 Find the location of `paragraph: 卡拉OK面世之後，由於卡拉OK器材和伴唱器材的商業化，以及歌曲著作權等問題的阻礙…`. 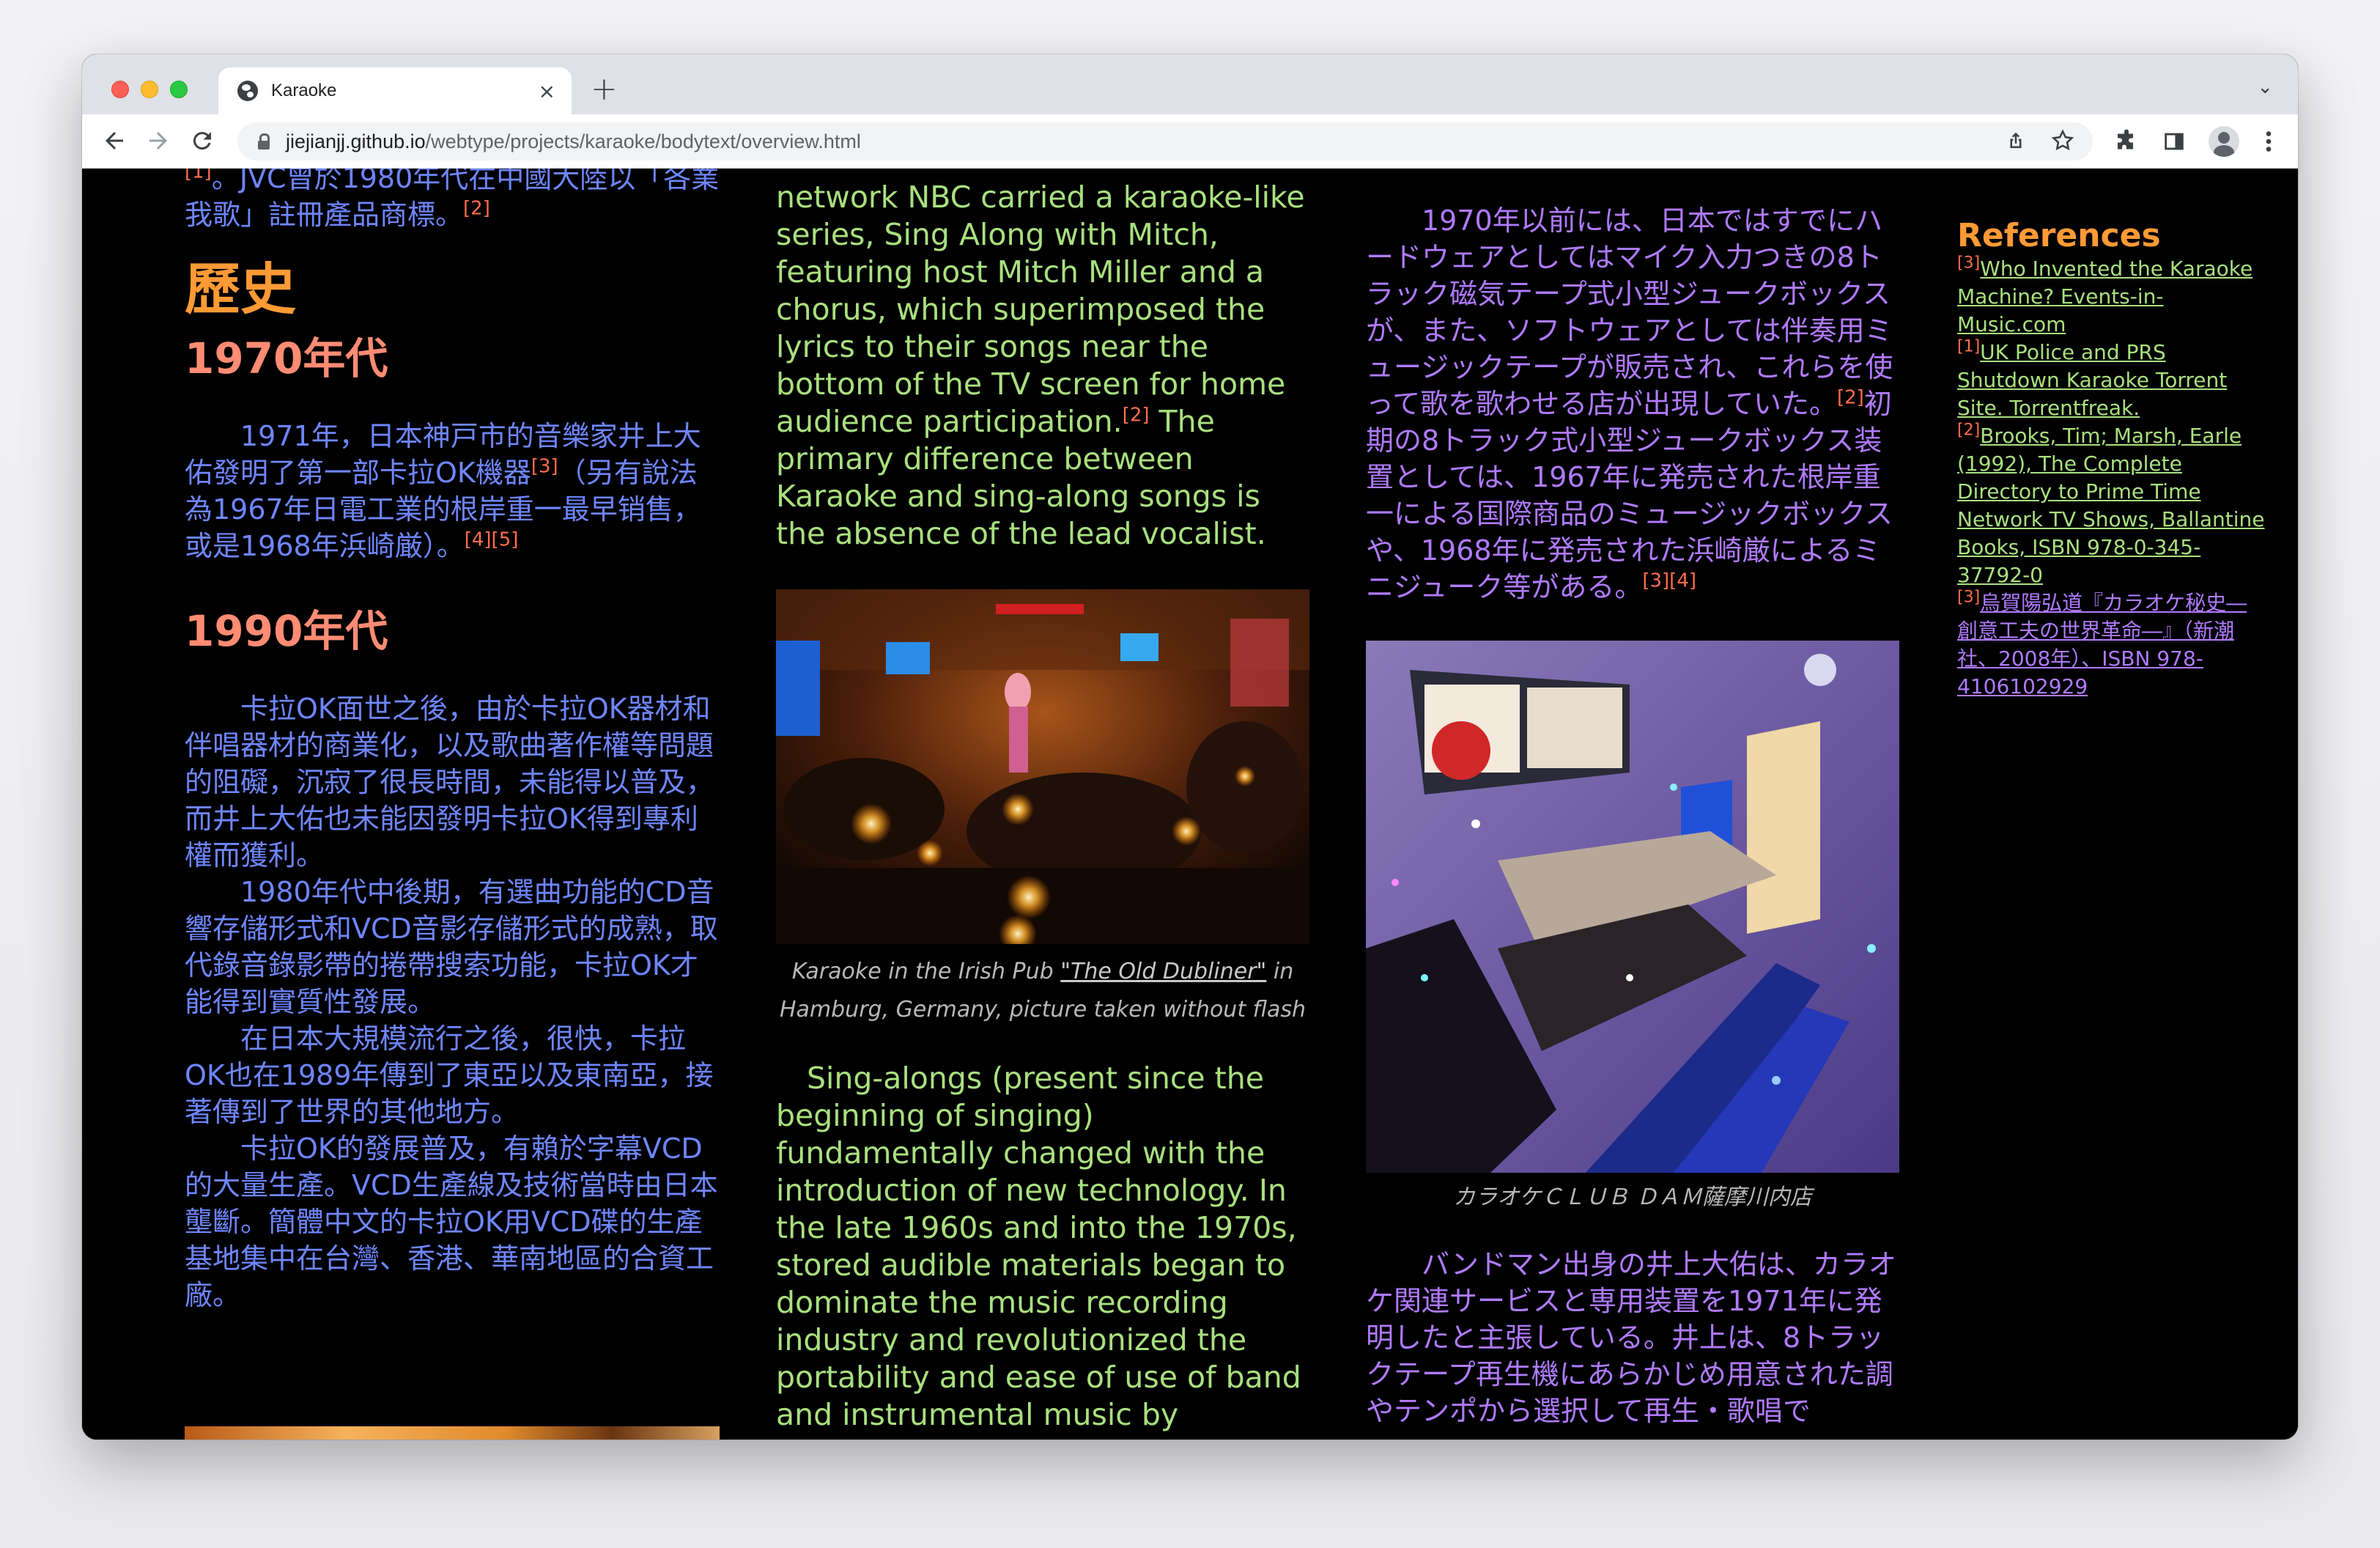

paragraph: 卡拉OK面世之後，由於卡拉OK器材和伴唱器材的商業化，以及歌曲著作權等問題的阻礙… is located at coordinates (449, 782).